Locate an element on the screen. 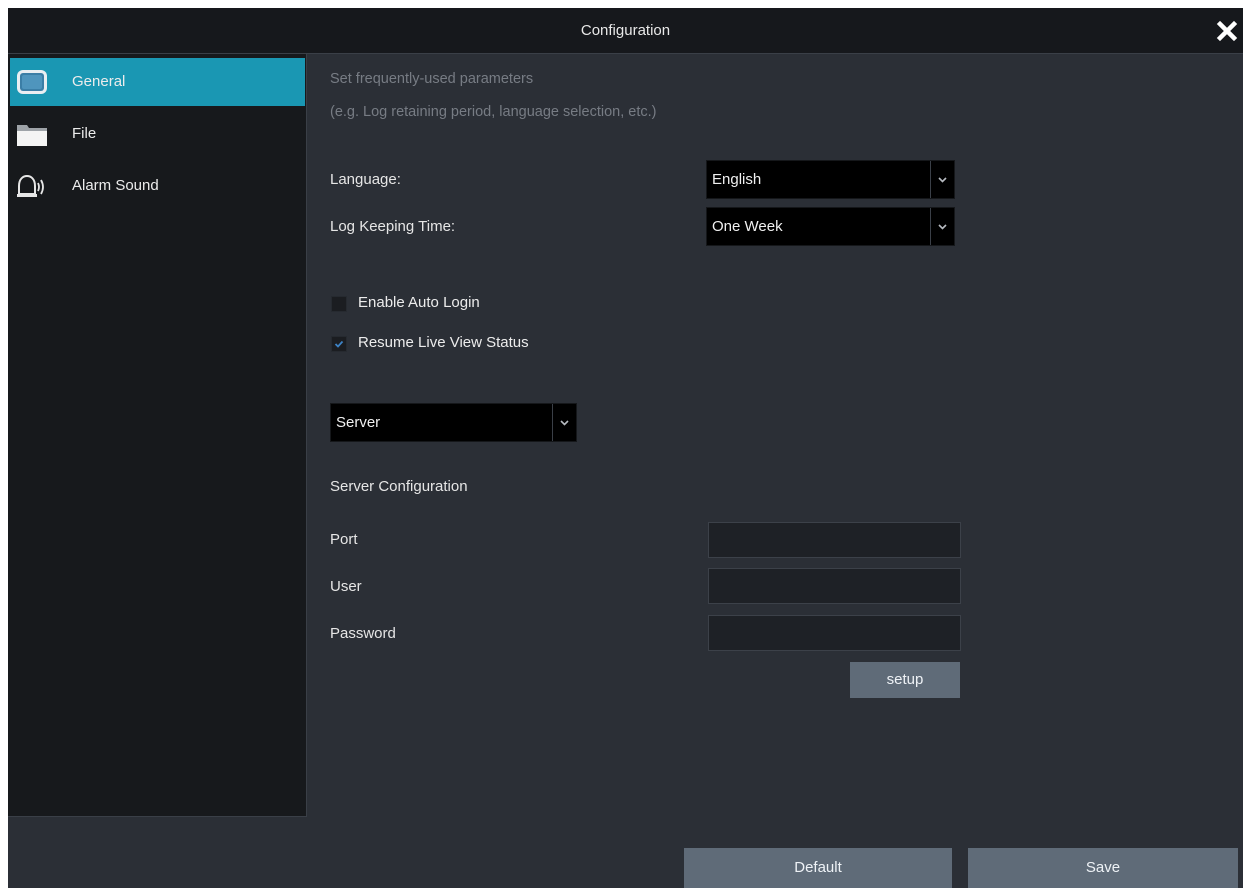 The width and height of the screenshot is (1243, 888). server-configuration-heading: Server Configuration is located at coordinates (399, 486).